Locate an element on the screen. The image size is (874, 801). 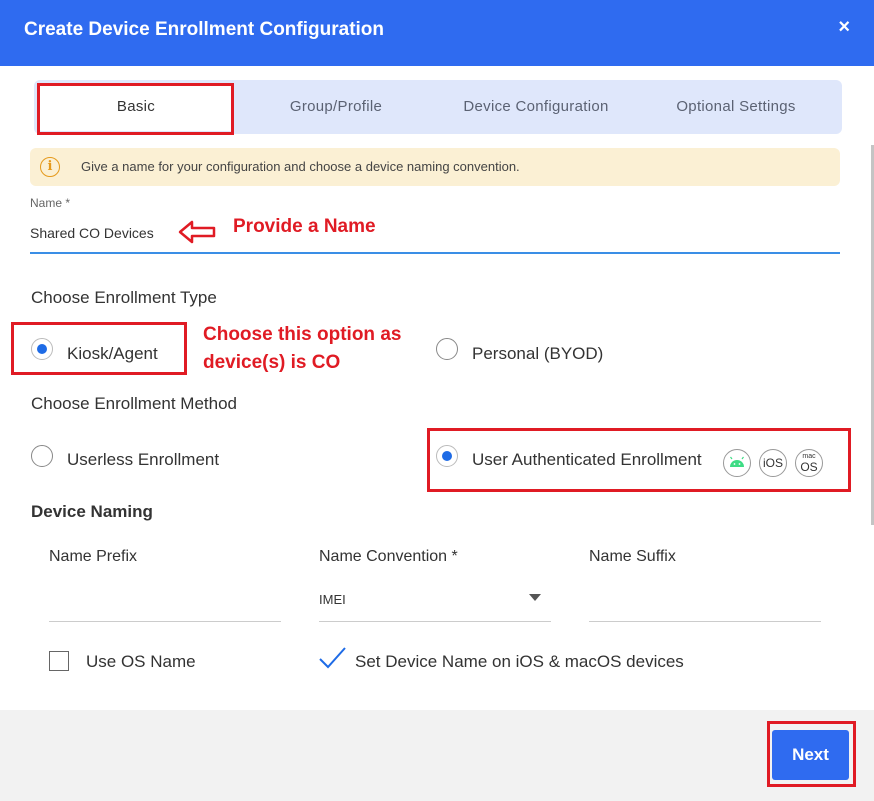
annotation-box-user-authenticated is located at coordinates (639, 460).